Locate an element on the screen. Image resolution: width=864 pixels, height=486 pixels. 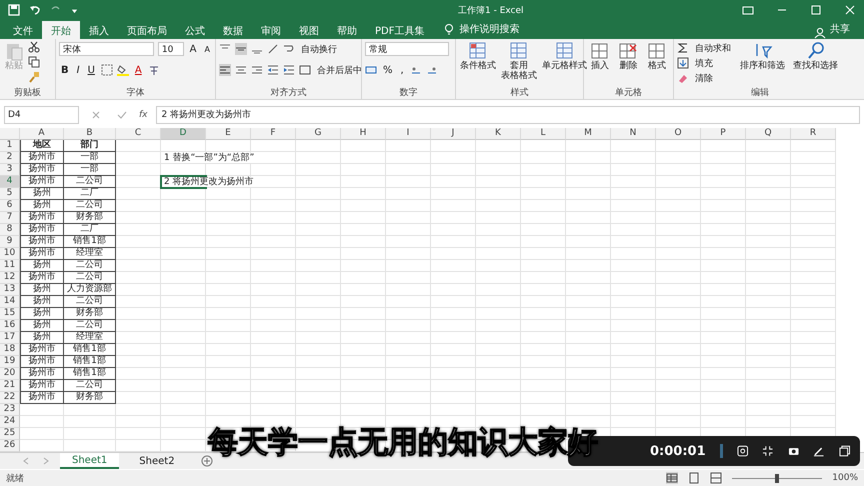
pen-icon is located at coordinates (818, 451).